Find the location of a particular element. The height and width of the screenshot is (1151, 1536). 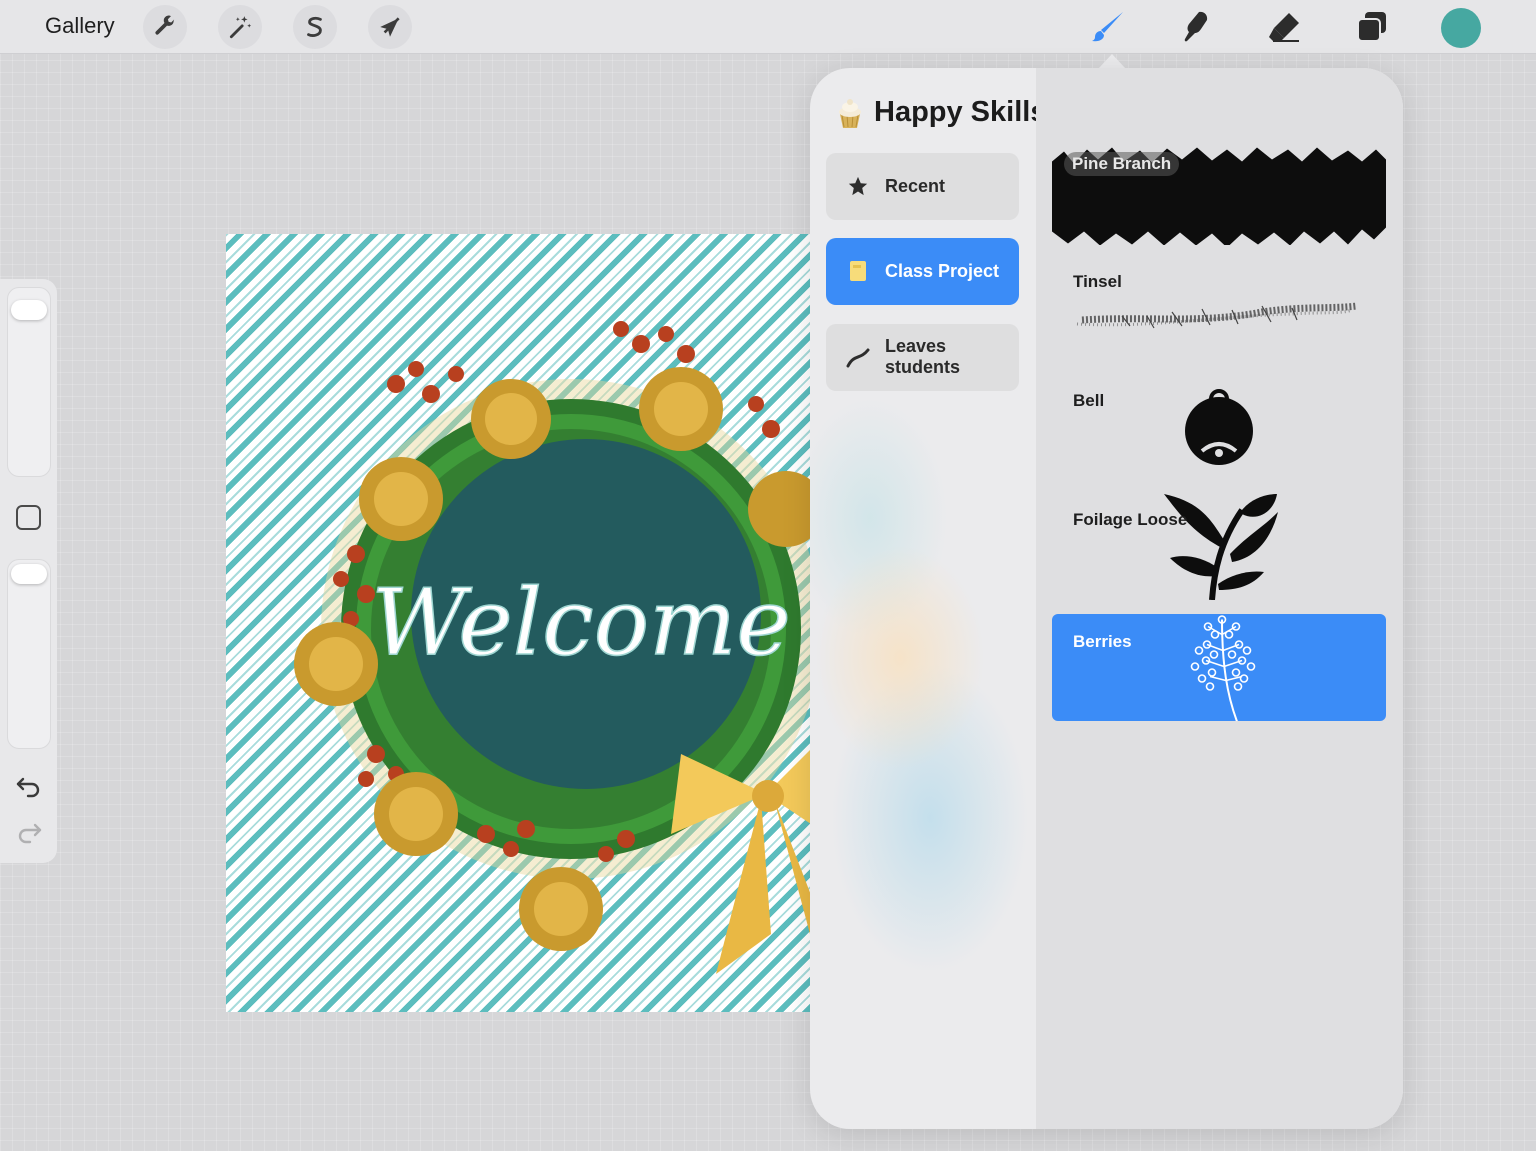

layers-icon is located at coordinates (1371, 27).